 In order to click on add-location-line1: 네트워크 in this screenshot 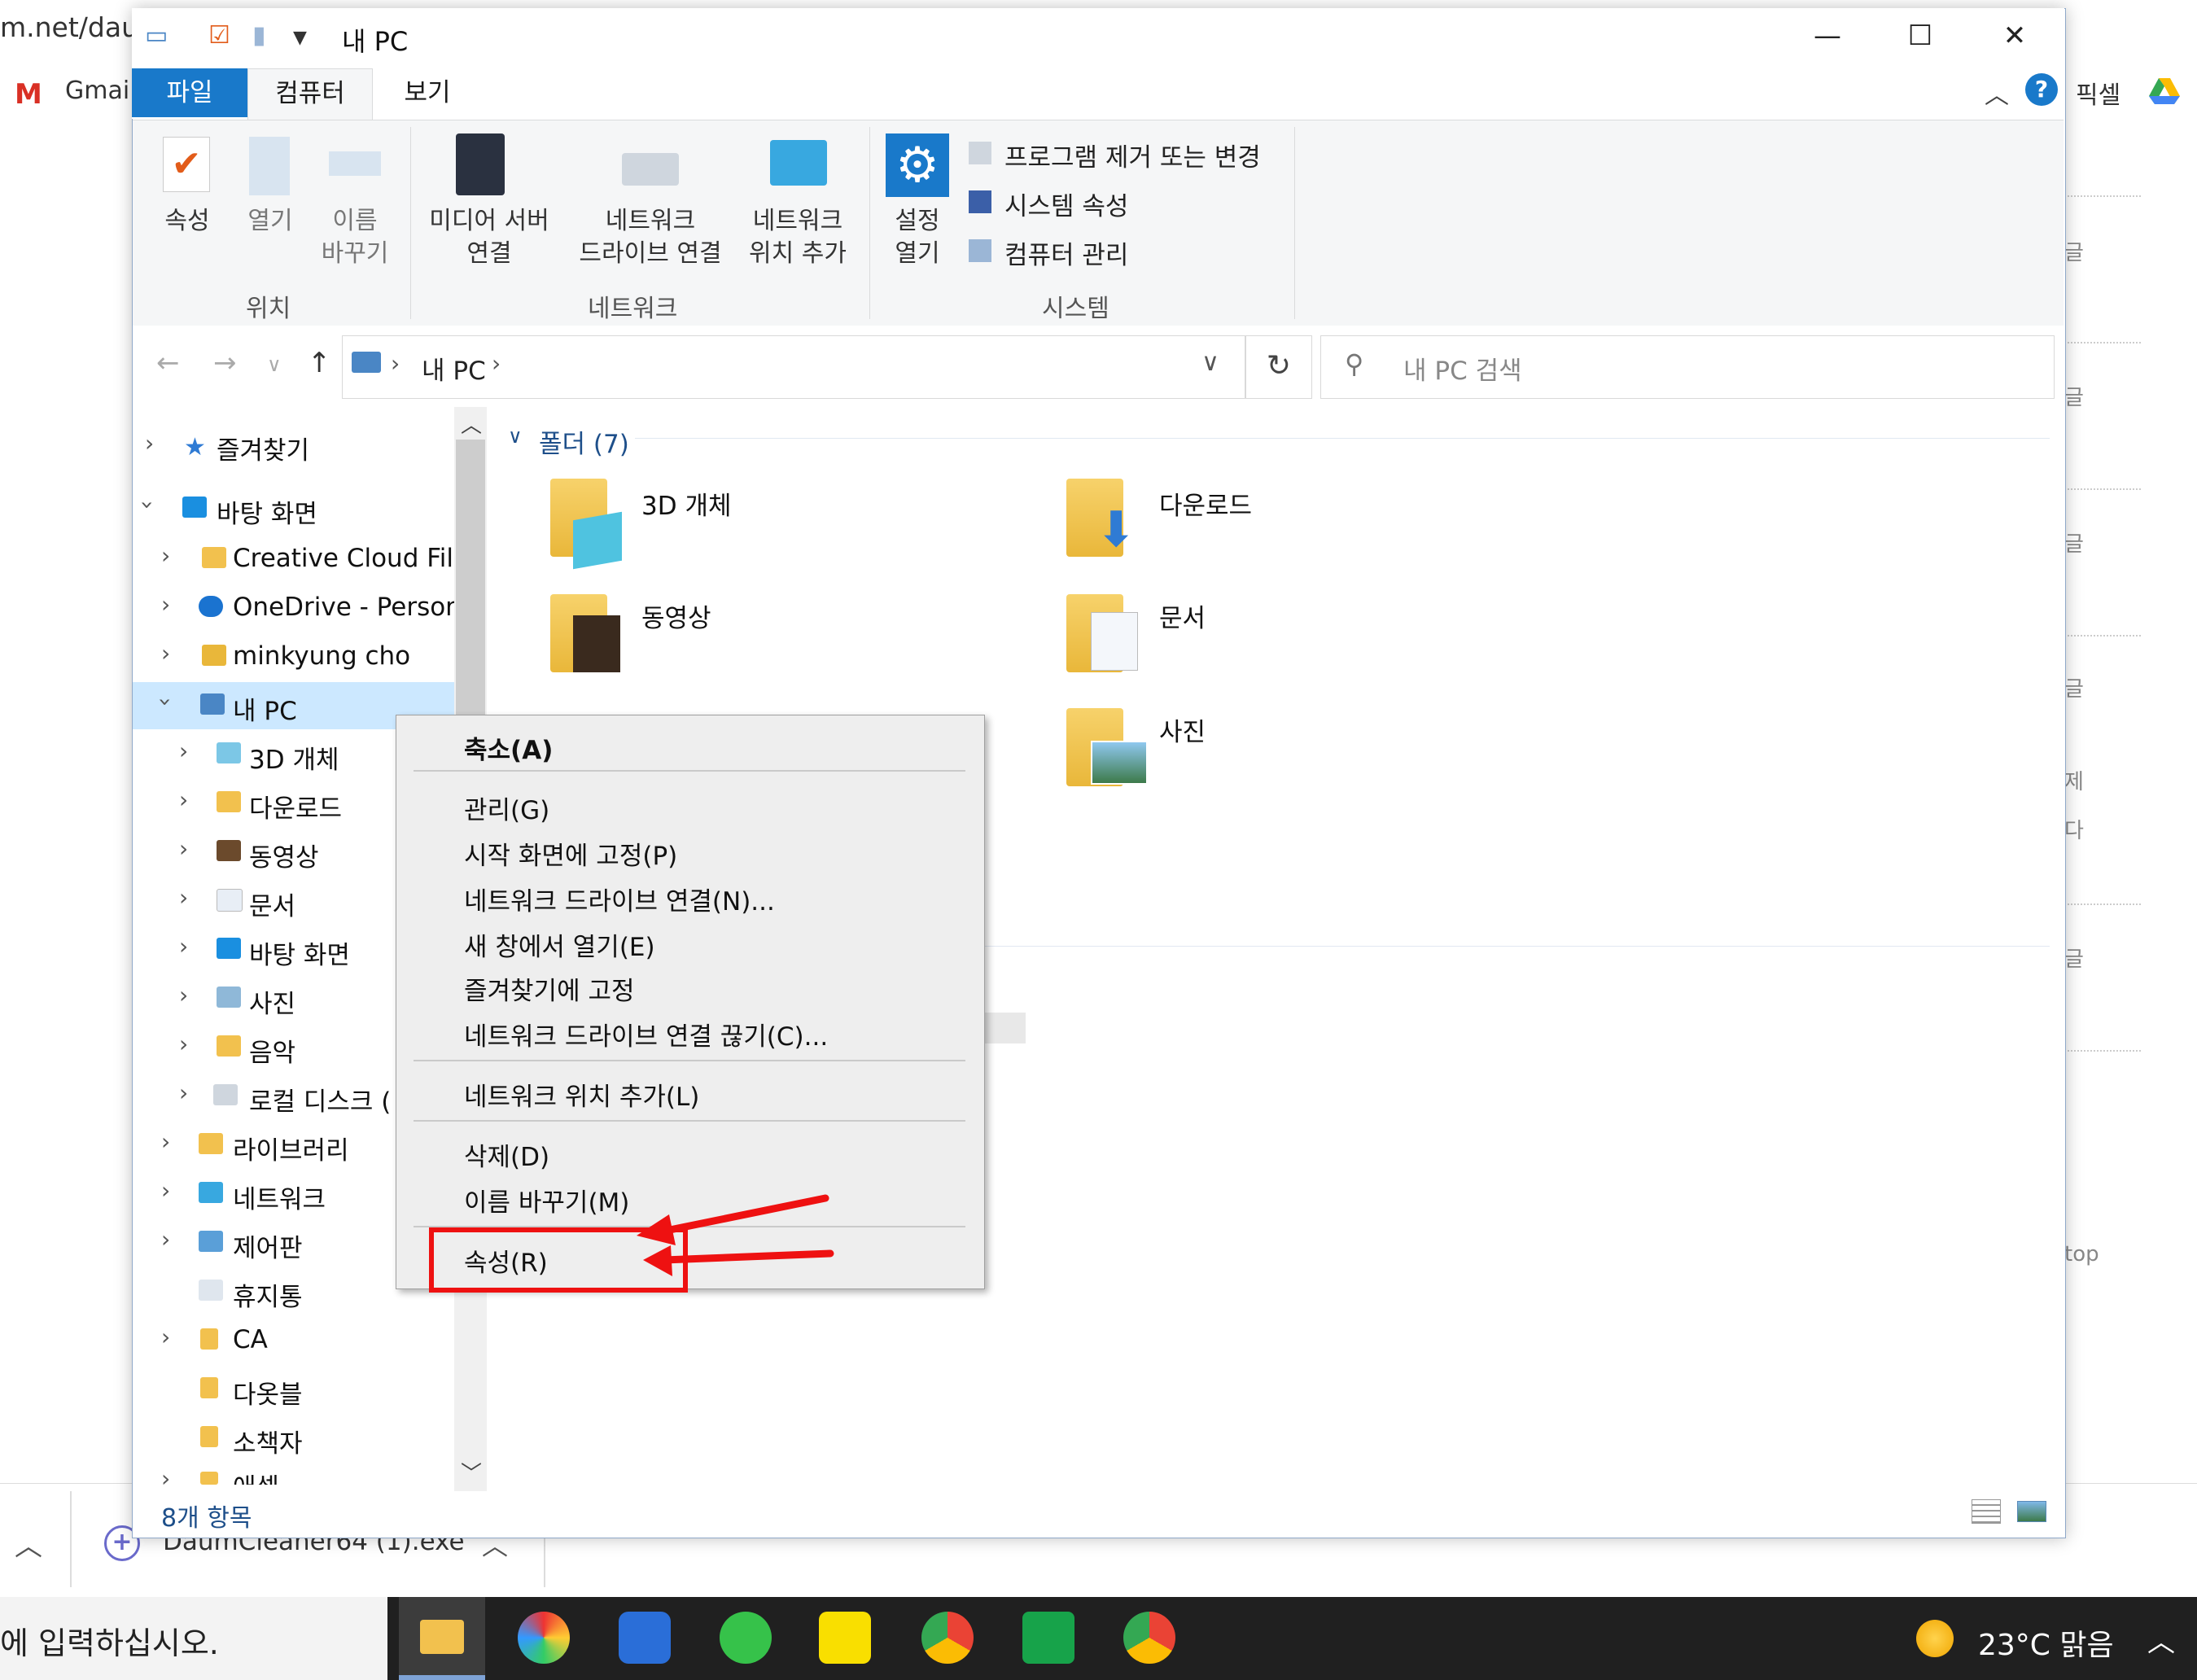, I will do `click(797, 221)`.